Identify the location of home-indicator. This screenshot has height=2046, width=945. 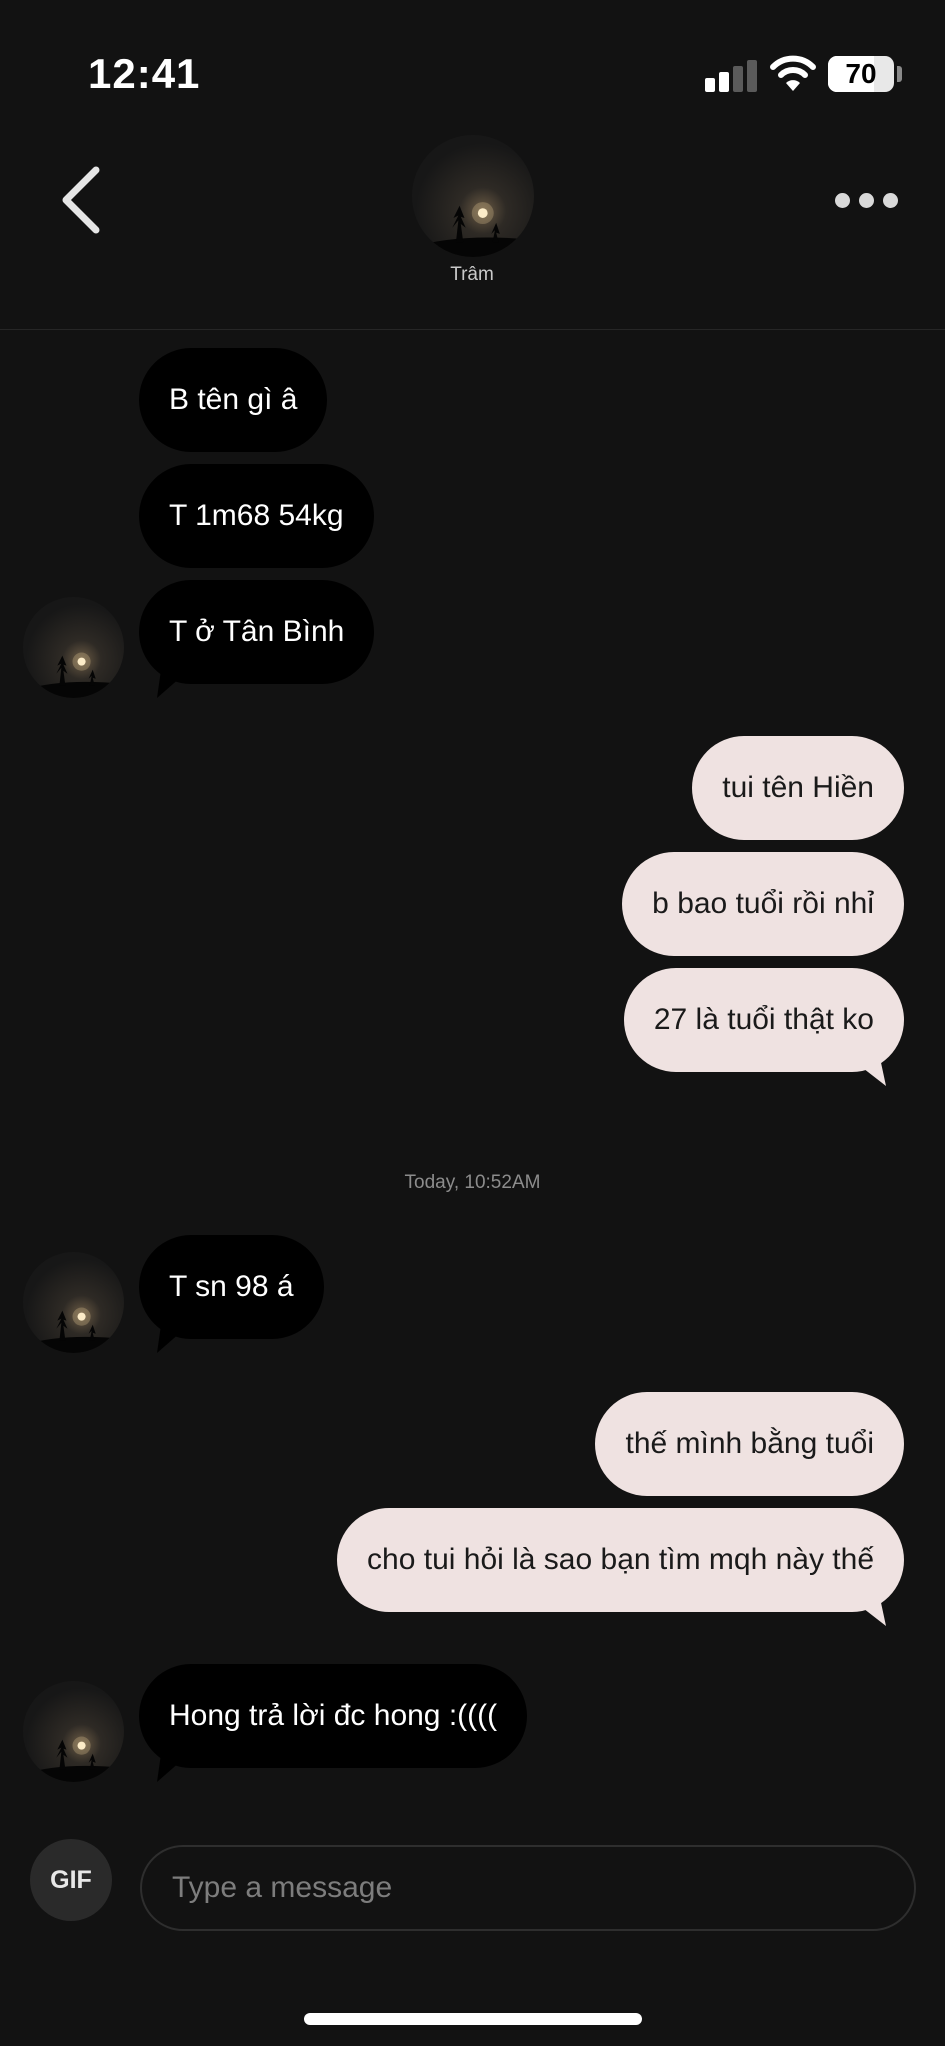
(473, 2019).